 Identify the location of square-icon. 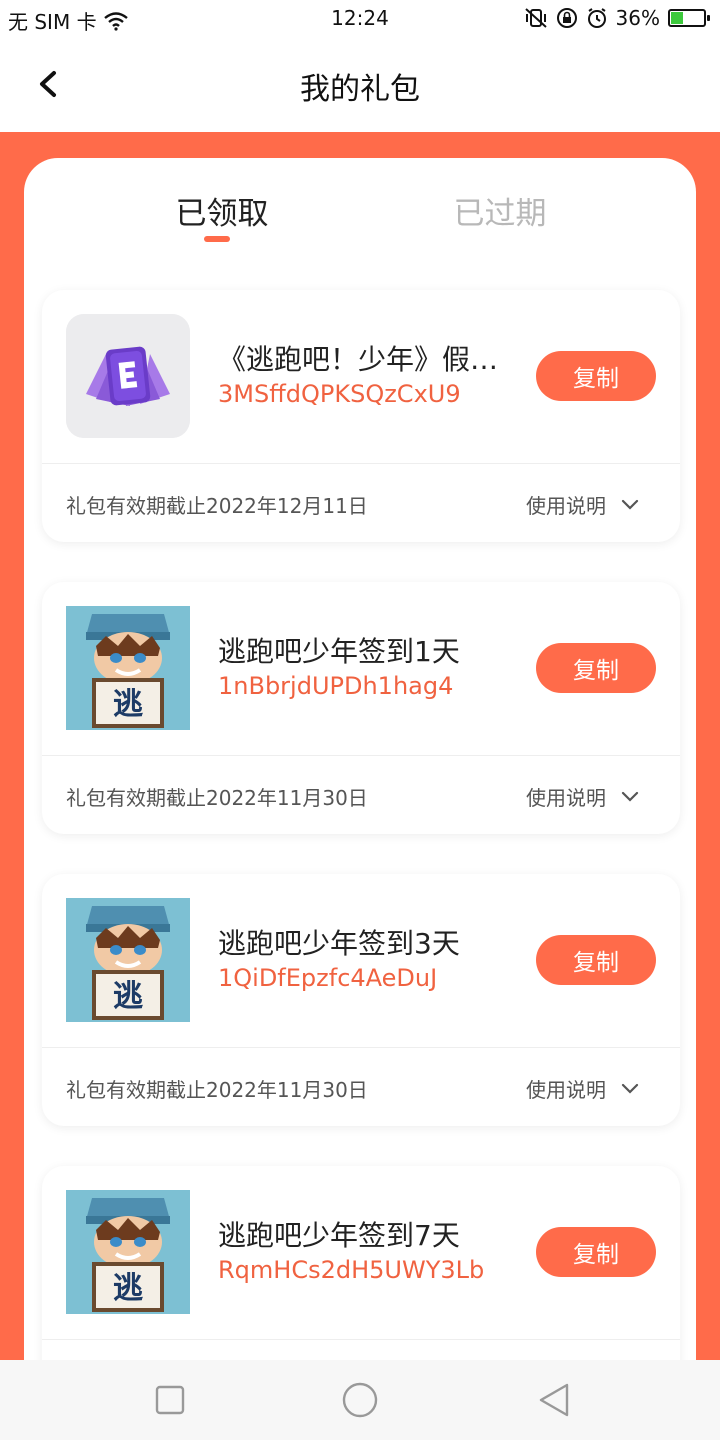
(170, 1400).